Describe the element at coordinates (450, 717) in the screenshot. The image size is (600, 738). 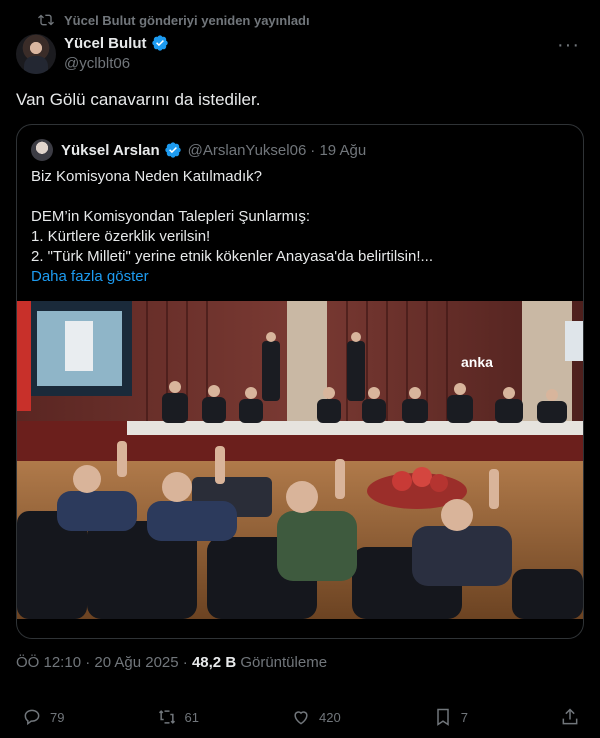
I see `bookmark-button: 7` at that location.